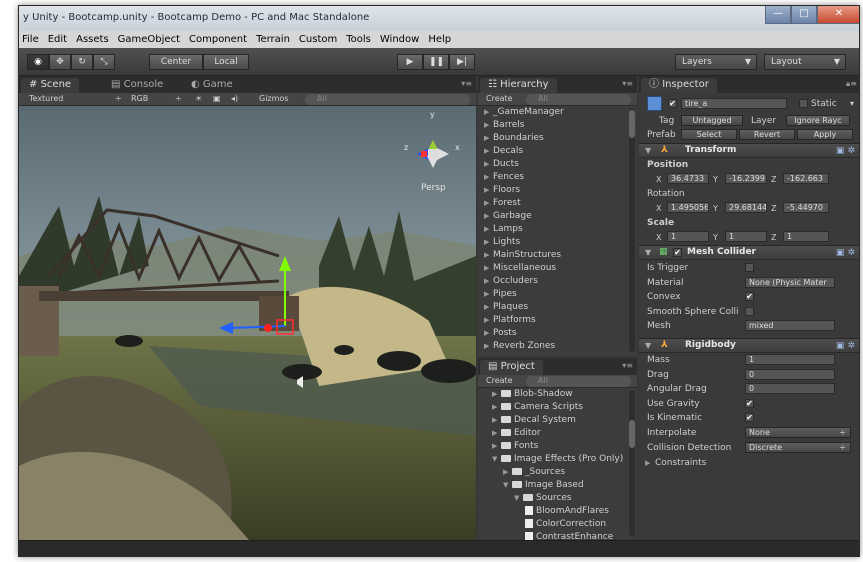 Image resolution: width=863 pixels, height=562 pixels. What do you see at coordinates (838, 15) in the screenshot?
I see `close-button: ✕` at bounding box center [838, 15].